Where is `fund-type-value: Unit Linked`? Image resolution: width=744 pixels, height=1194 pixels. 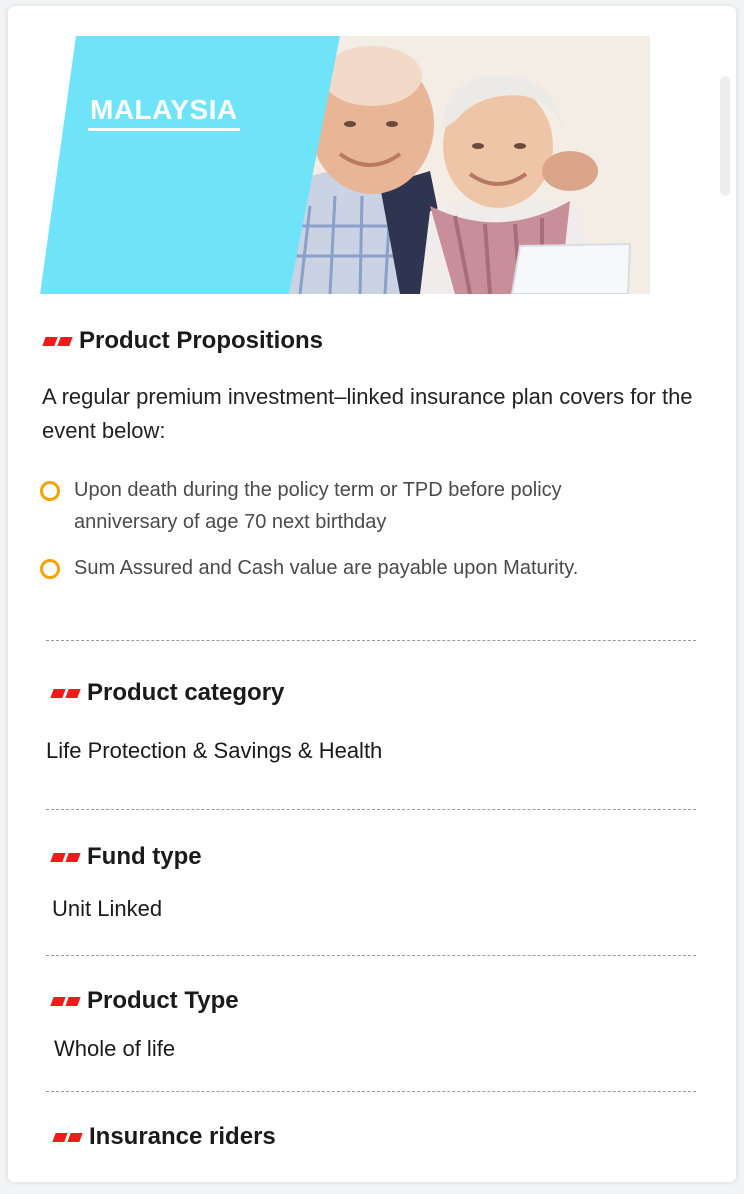
fund-type-value: Unit Linked is located at coordinates (107, 908).